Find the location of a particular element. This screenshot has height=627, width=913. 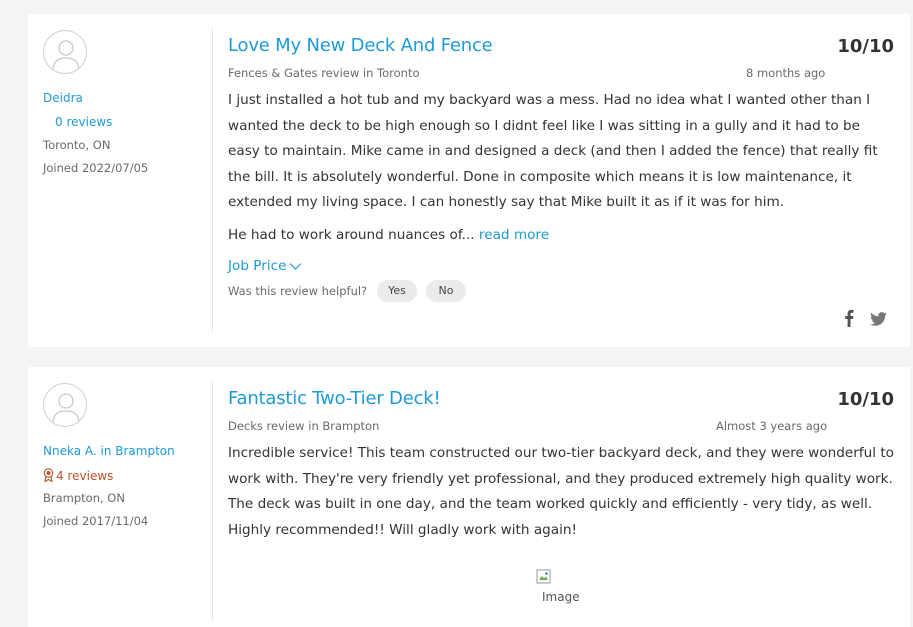

reviewer-location: Toronto, ON is located at coordinates (77, 145).